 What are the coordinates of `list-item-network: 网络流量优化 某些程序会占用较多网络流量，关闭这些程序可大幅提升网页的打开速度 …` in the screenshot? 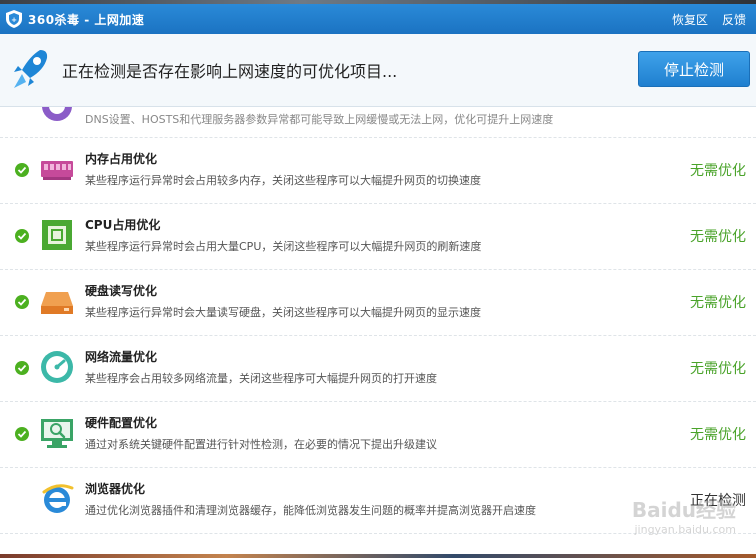 It's located at (378, 369).